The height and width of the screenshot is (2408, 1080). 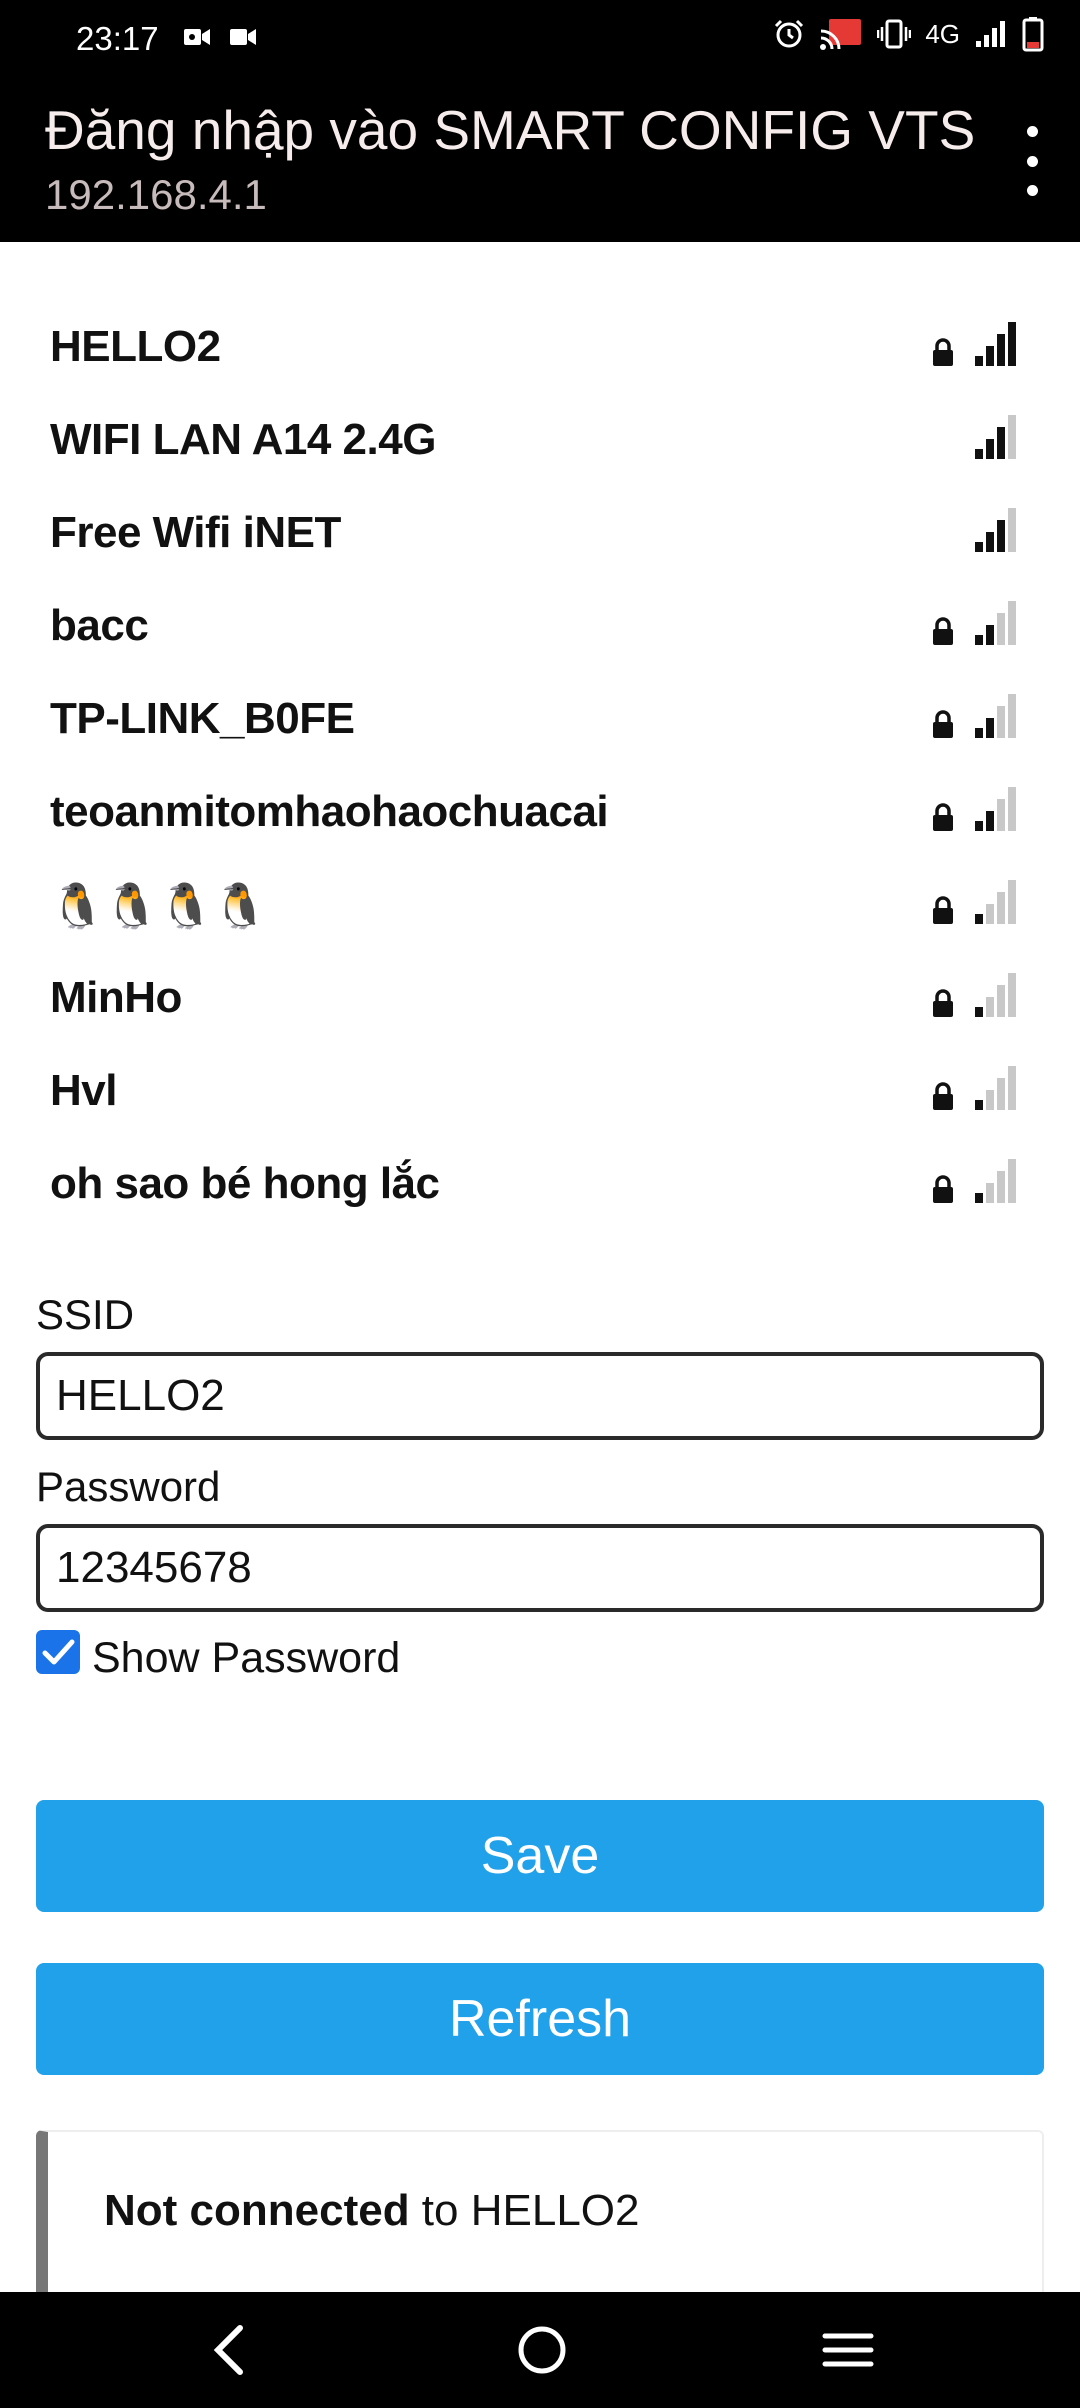 I want to click on wifi-network-item: HELLO2, so click(x=536, y=348).